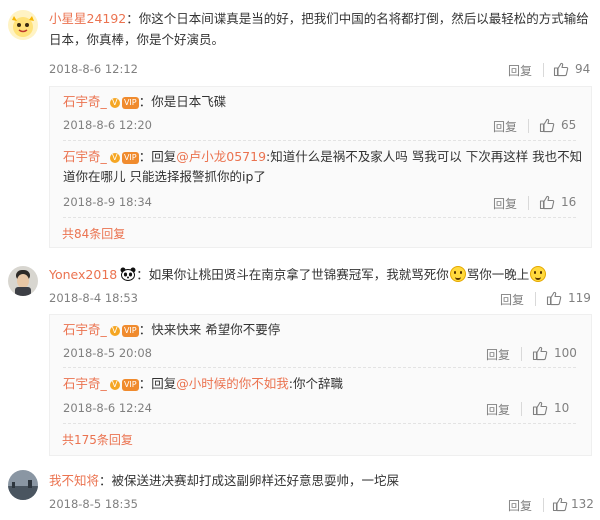  What do you see at coordinates (107, 202) in the screenshot?
I see `reply-time: 2018-8-9 18:34` at bounding box center [107, 202].